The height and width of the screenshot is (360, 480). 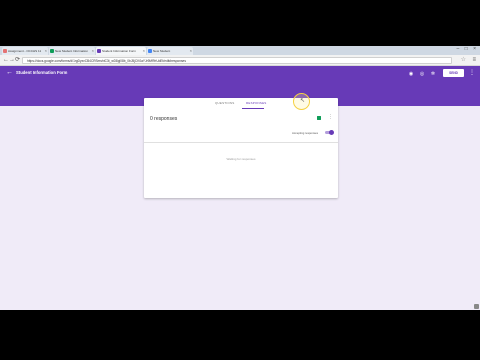 I want to click on more-options-icon: ⋮, so click(x=472, y=73).